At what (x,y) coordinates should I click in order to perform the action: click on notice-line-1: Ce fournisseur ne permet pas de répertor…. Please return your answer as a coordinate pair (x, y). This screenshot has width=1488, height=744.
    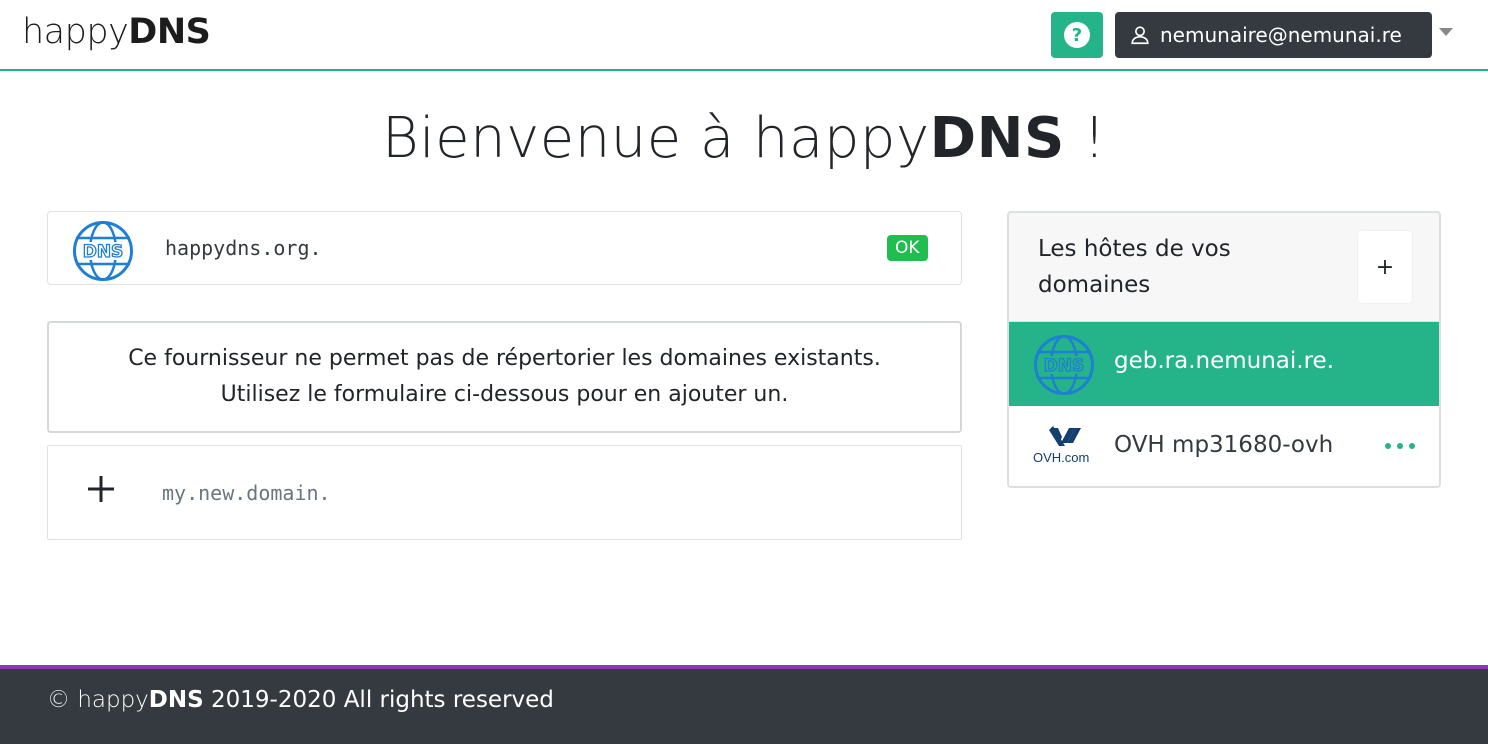
    Looking at the image, I should click on (504, 358).